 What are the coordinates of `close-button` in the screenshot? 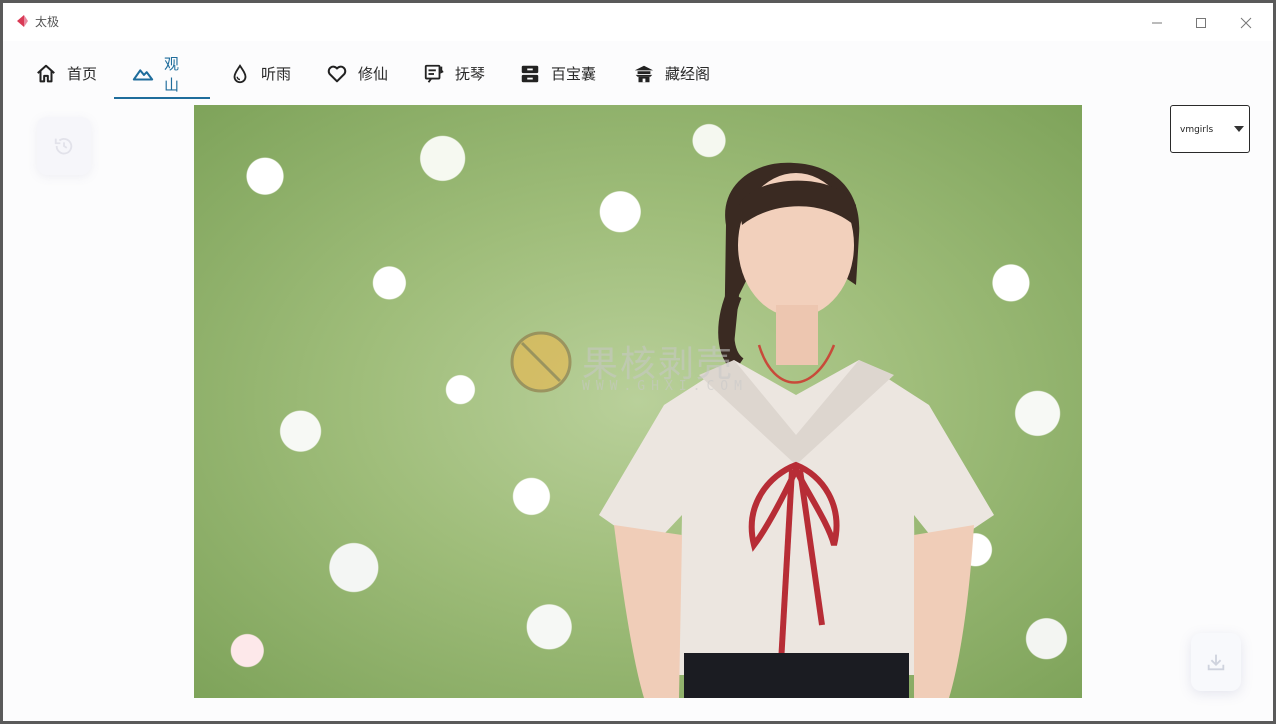 It's located at (1246, 23).